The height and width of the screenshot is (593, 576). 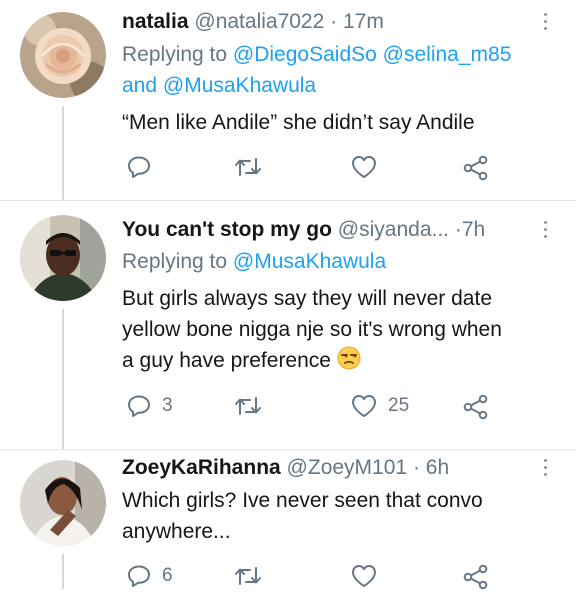 What do you see at coordinates (167, 575) in the screenshot?
I see `reply-count: 6` at bounding box center [167, 575].